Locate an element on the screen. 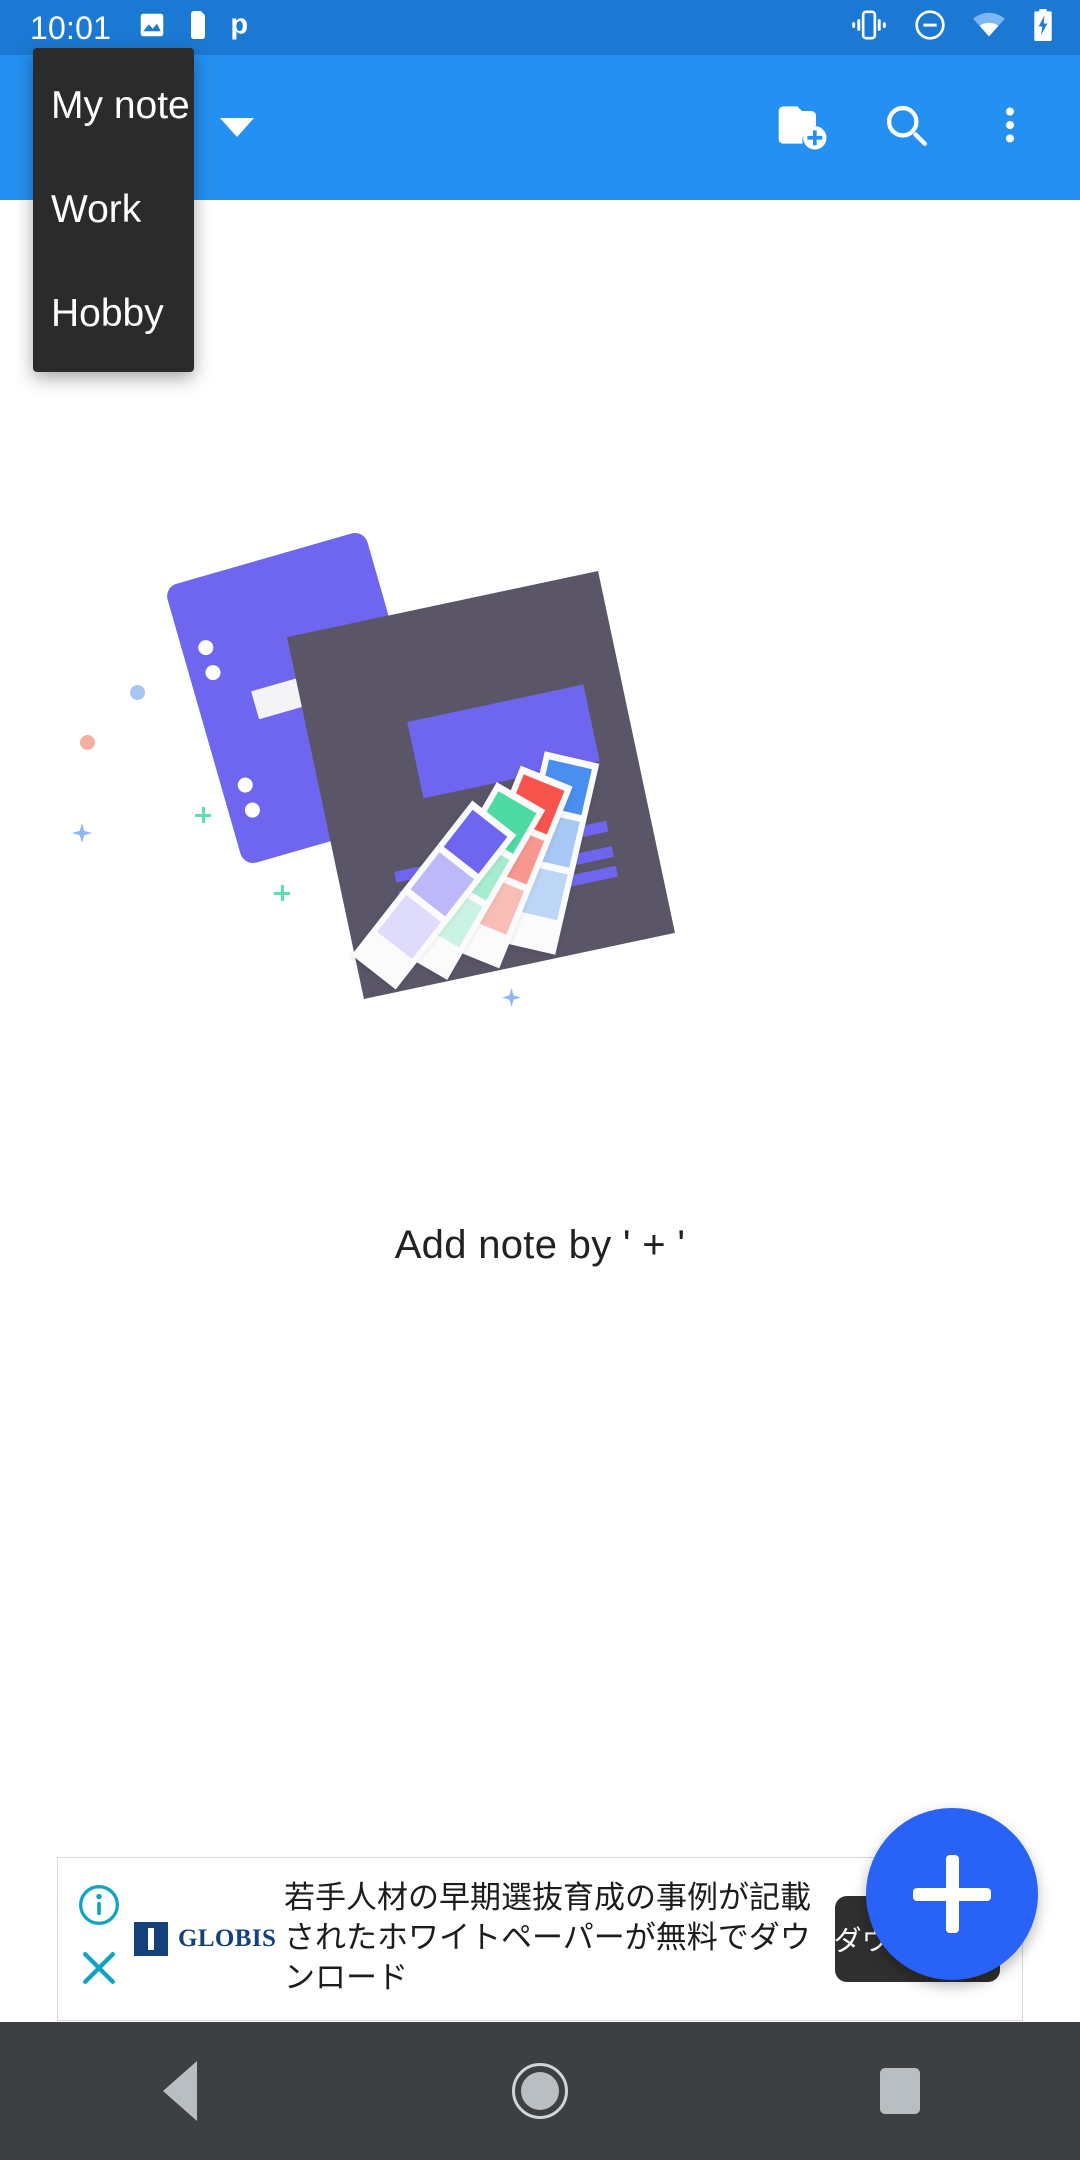 This screenshot has width=1080, height=2160. status-clock: 10:01 is located at coordinates (71, 27).